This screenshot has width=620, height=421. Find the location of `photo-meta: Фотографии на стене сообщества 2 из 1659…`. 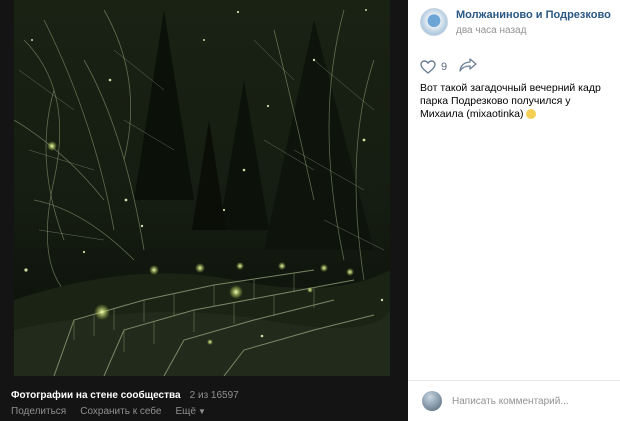

photo-meta: Фотографии на стене сообщества 2 из 1659… is located at coordinates (205, 403).